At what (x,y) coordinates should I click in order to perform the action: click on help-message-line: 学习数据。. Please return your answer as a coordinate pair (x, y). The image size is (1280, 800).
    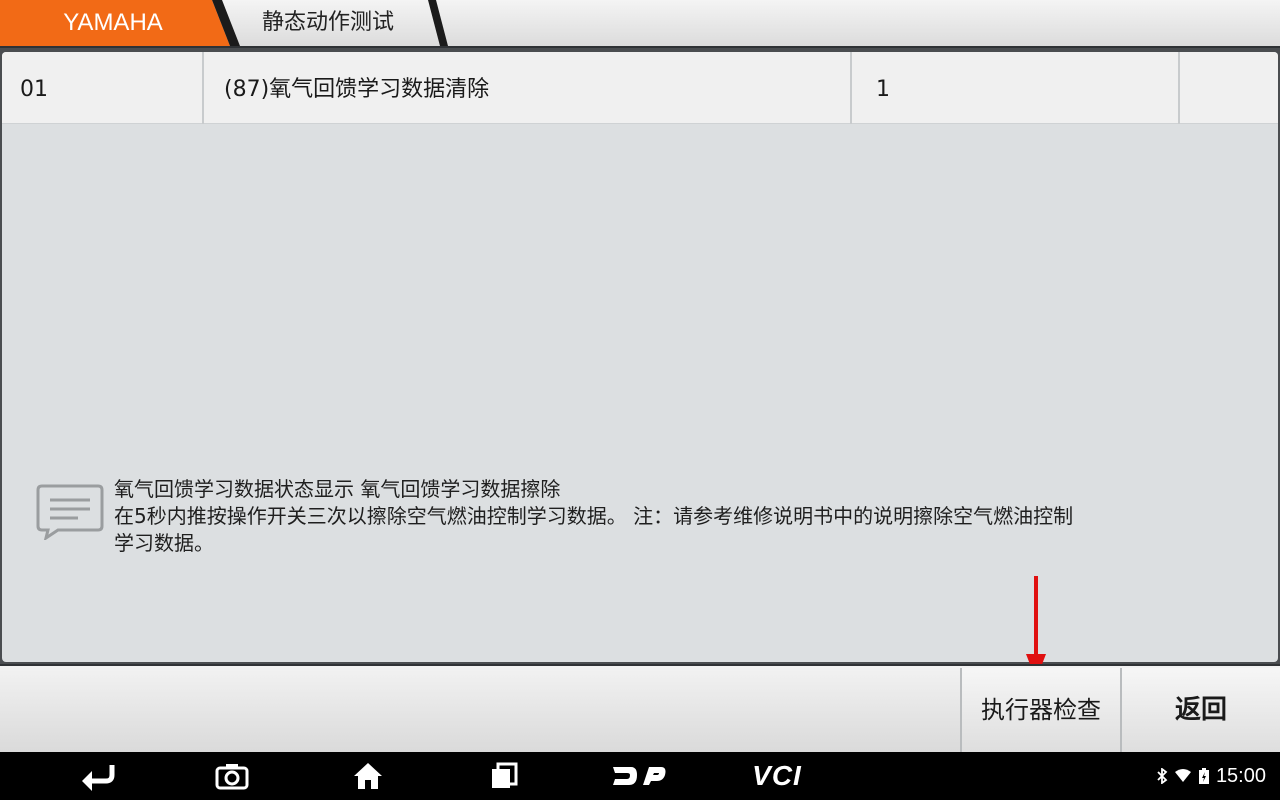
    Looking at the image, I should click on (164, 543).